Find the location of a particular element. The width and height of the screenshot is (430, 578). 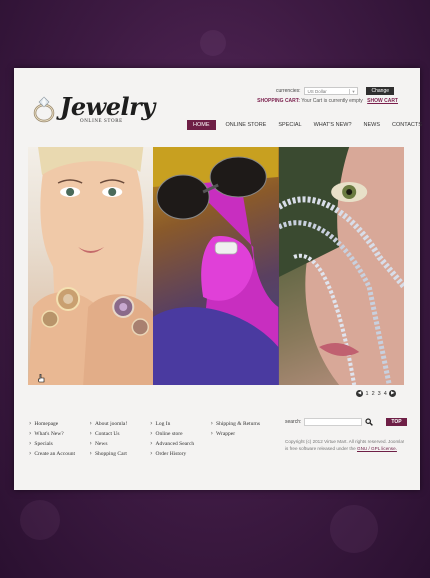

page-1: 1 is located at coordinates (367, 394).